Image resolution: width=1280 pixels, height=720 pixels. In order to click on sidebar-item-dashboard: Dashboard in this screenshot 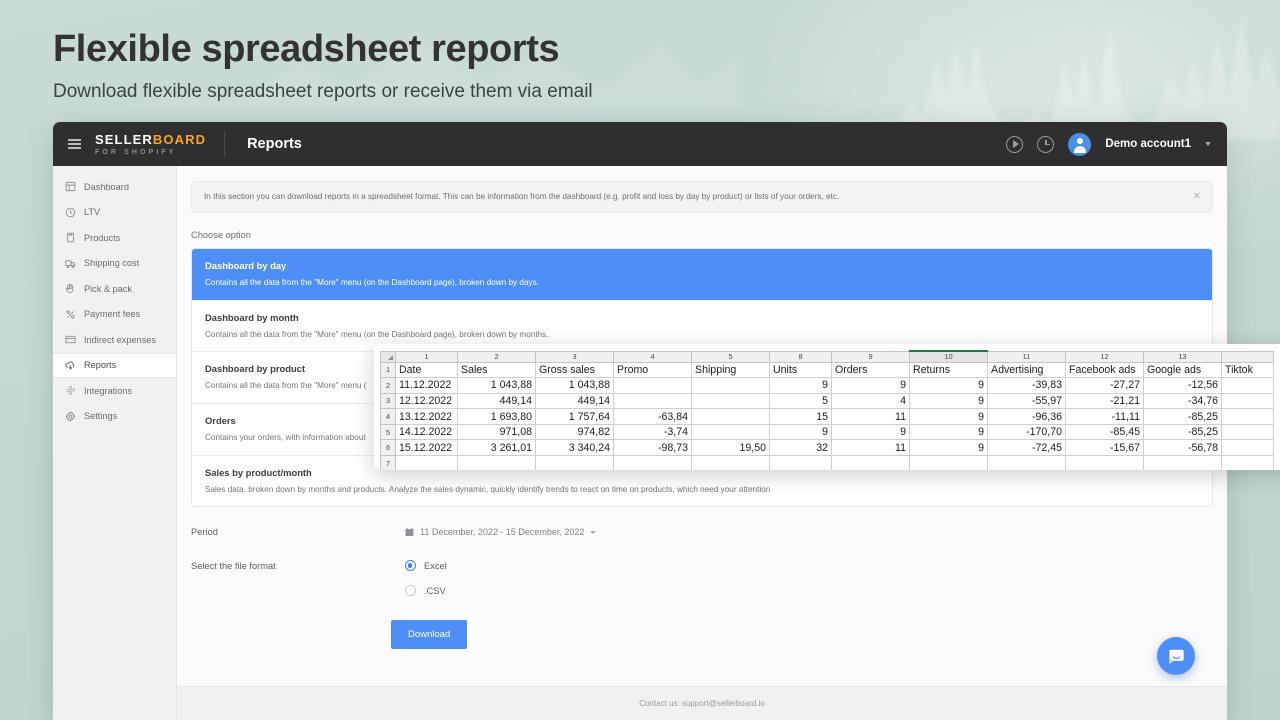, I will do `click(114, 187)`.